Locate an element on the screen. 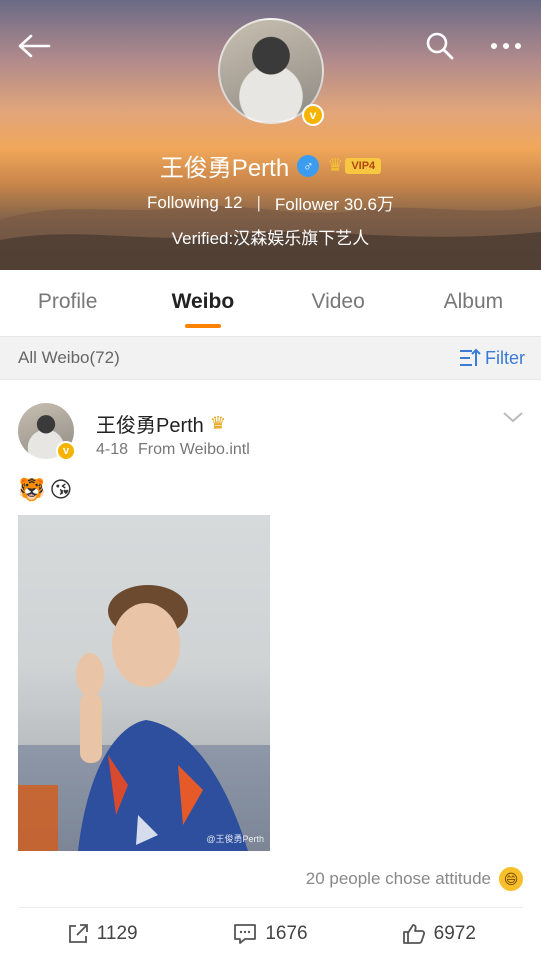 The width and height of the screenshot is (541, 960). post-source: From Weibo.intl is located at coordinates (194, 449).